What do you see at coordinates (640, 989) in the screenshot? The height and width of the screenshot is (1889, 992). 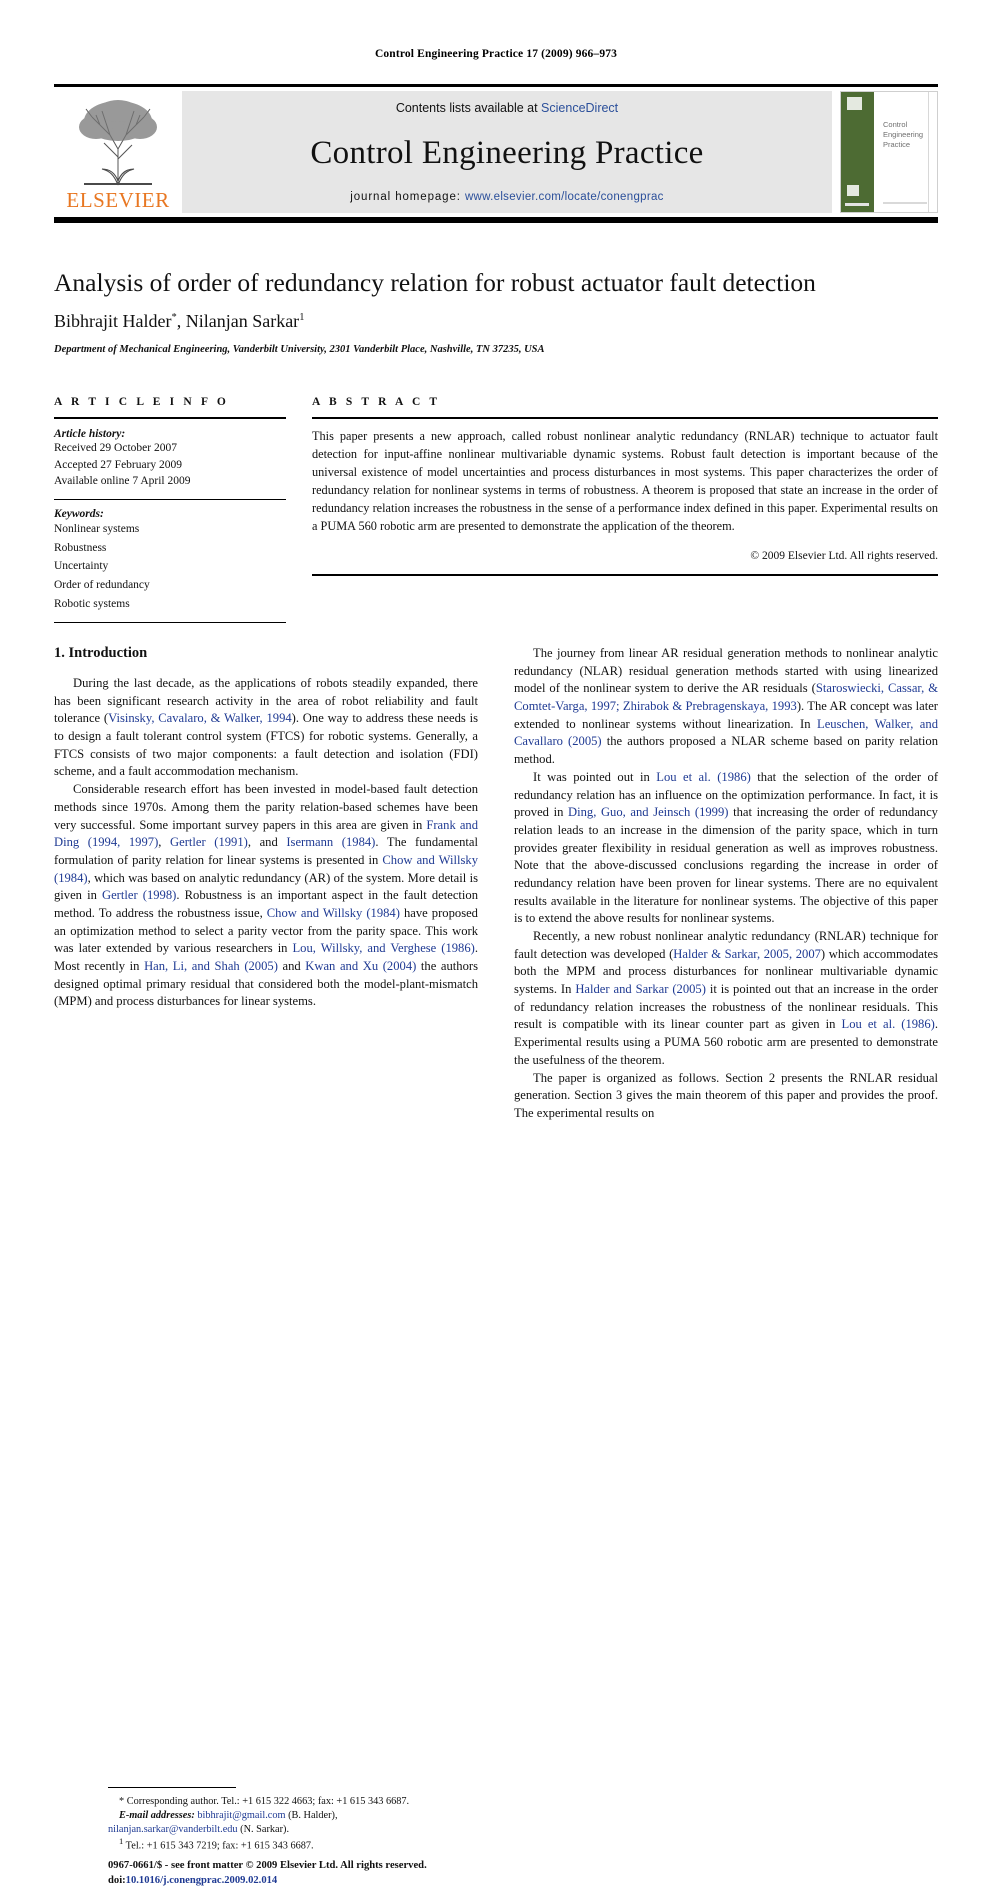 I see `citation-link: Halder and Sarkar (2005)` at bounding box center [640, 989].